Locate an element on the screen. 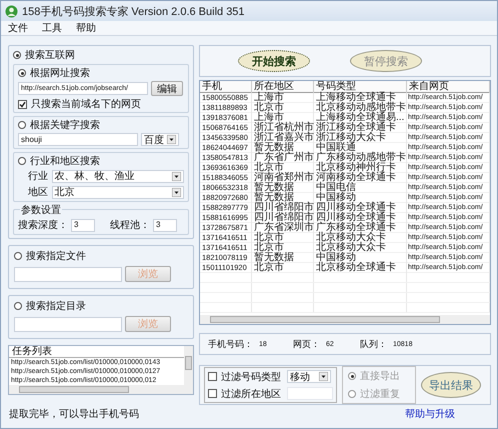  column-header: 手机 is located at coordinates (226, 87).